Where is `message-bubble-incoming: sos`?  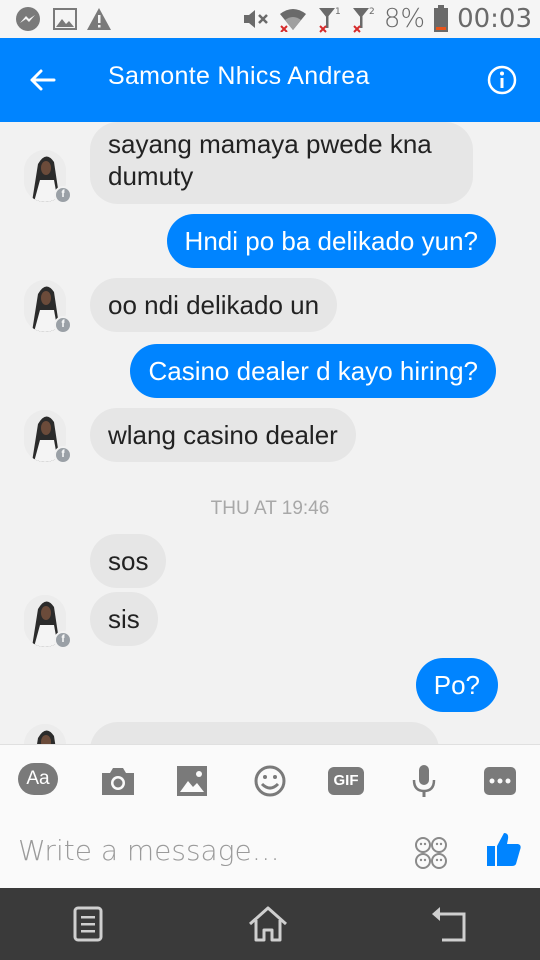 message-bubble-incoming: sos is located at coordinates (128, 561).